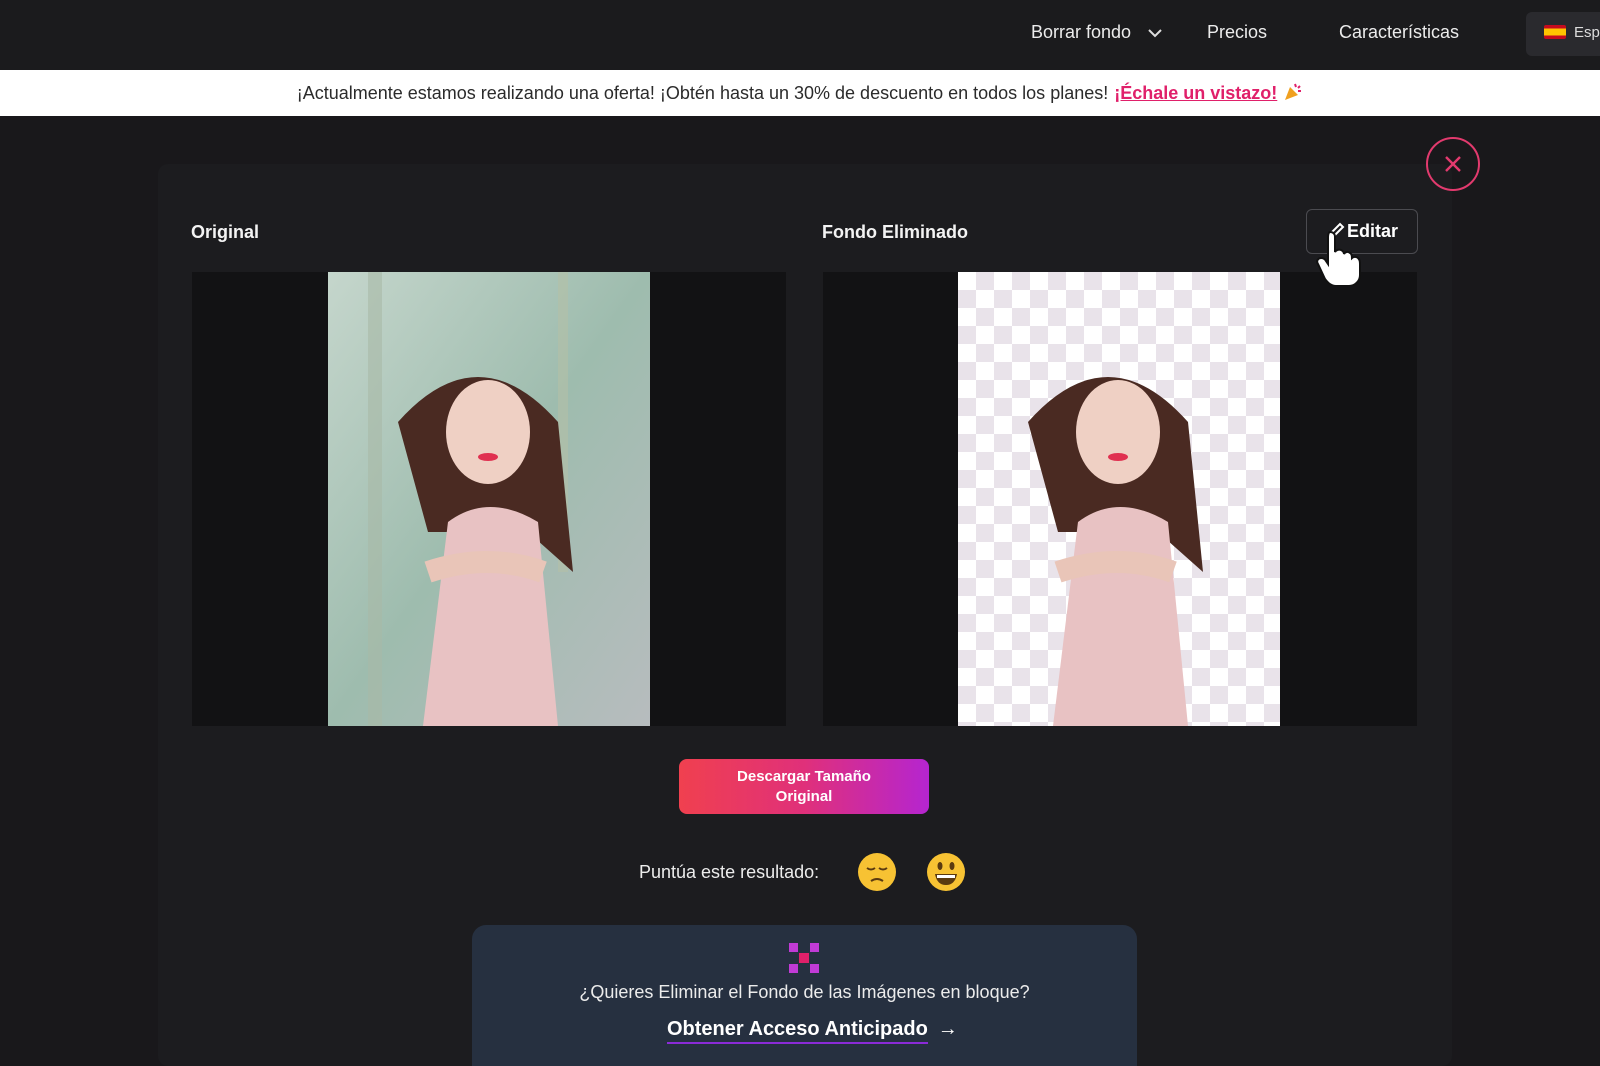  I want to click on nav-borrar-fondo-label: Borrar fondo, so click(1081, 32).